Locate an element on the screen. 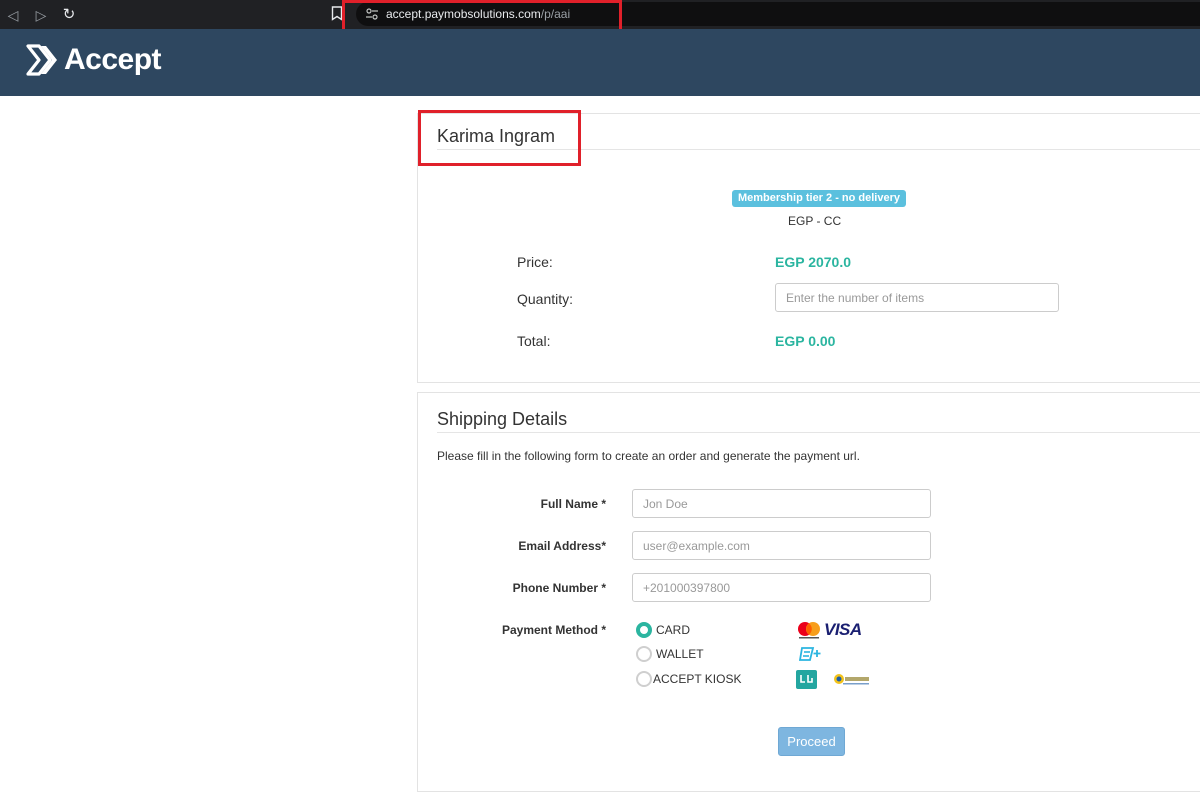 The height and width of the screenshot is (792, 1200). total-value: EGP 0.00 is located at coordinates (805, 341).